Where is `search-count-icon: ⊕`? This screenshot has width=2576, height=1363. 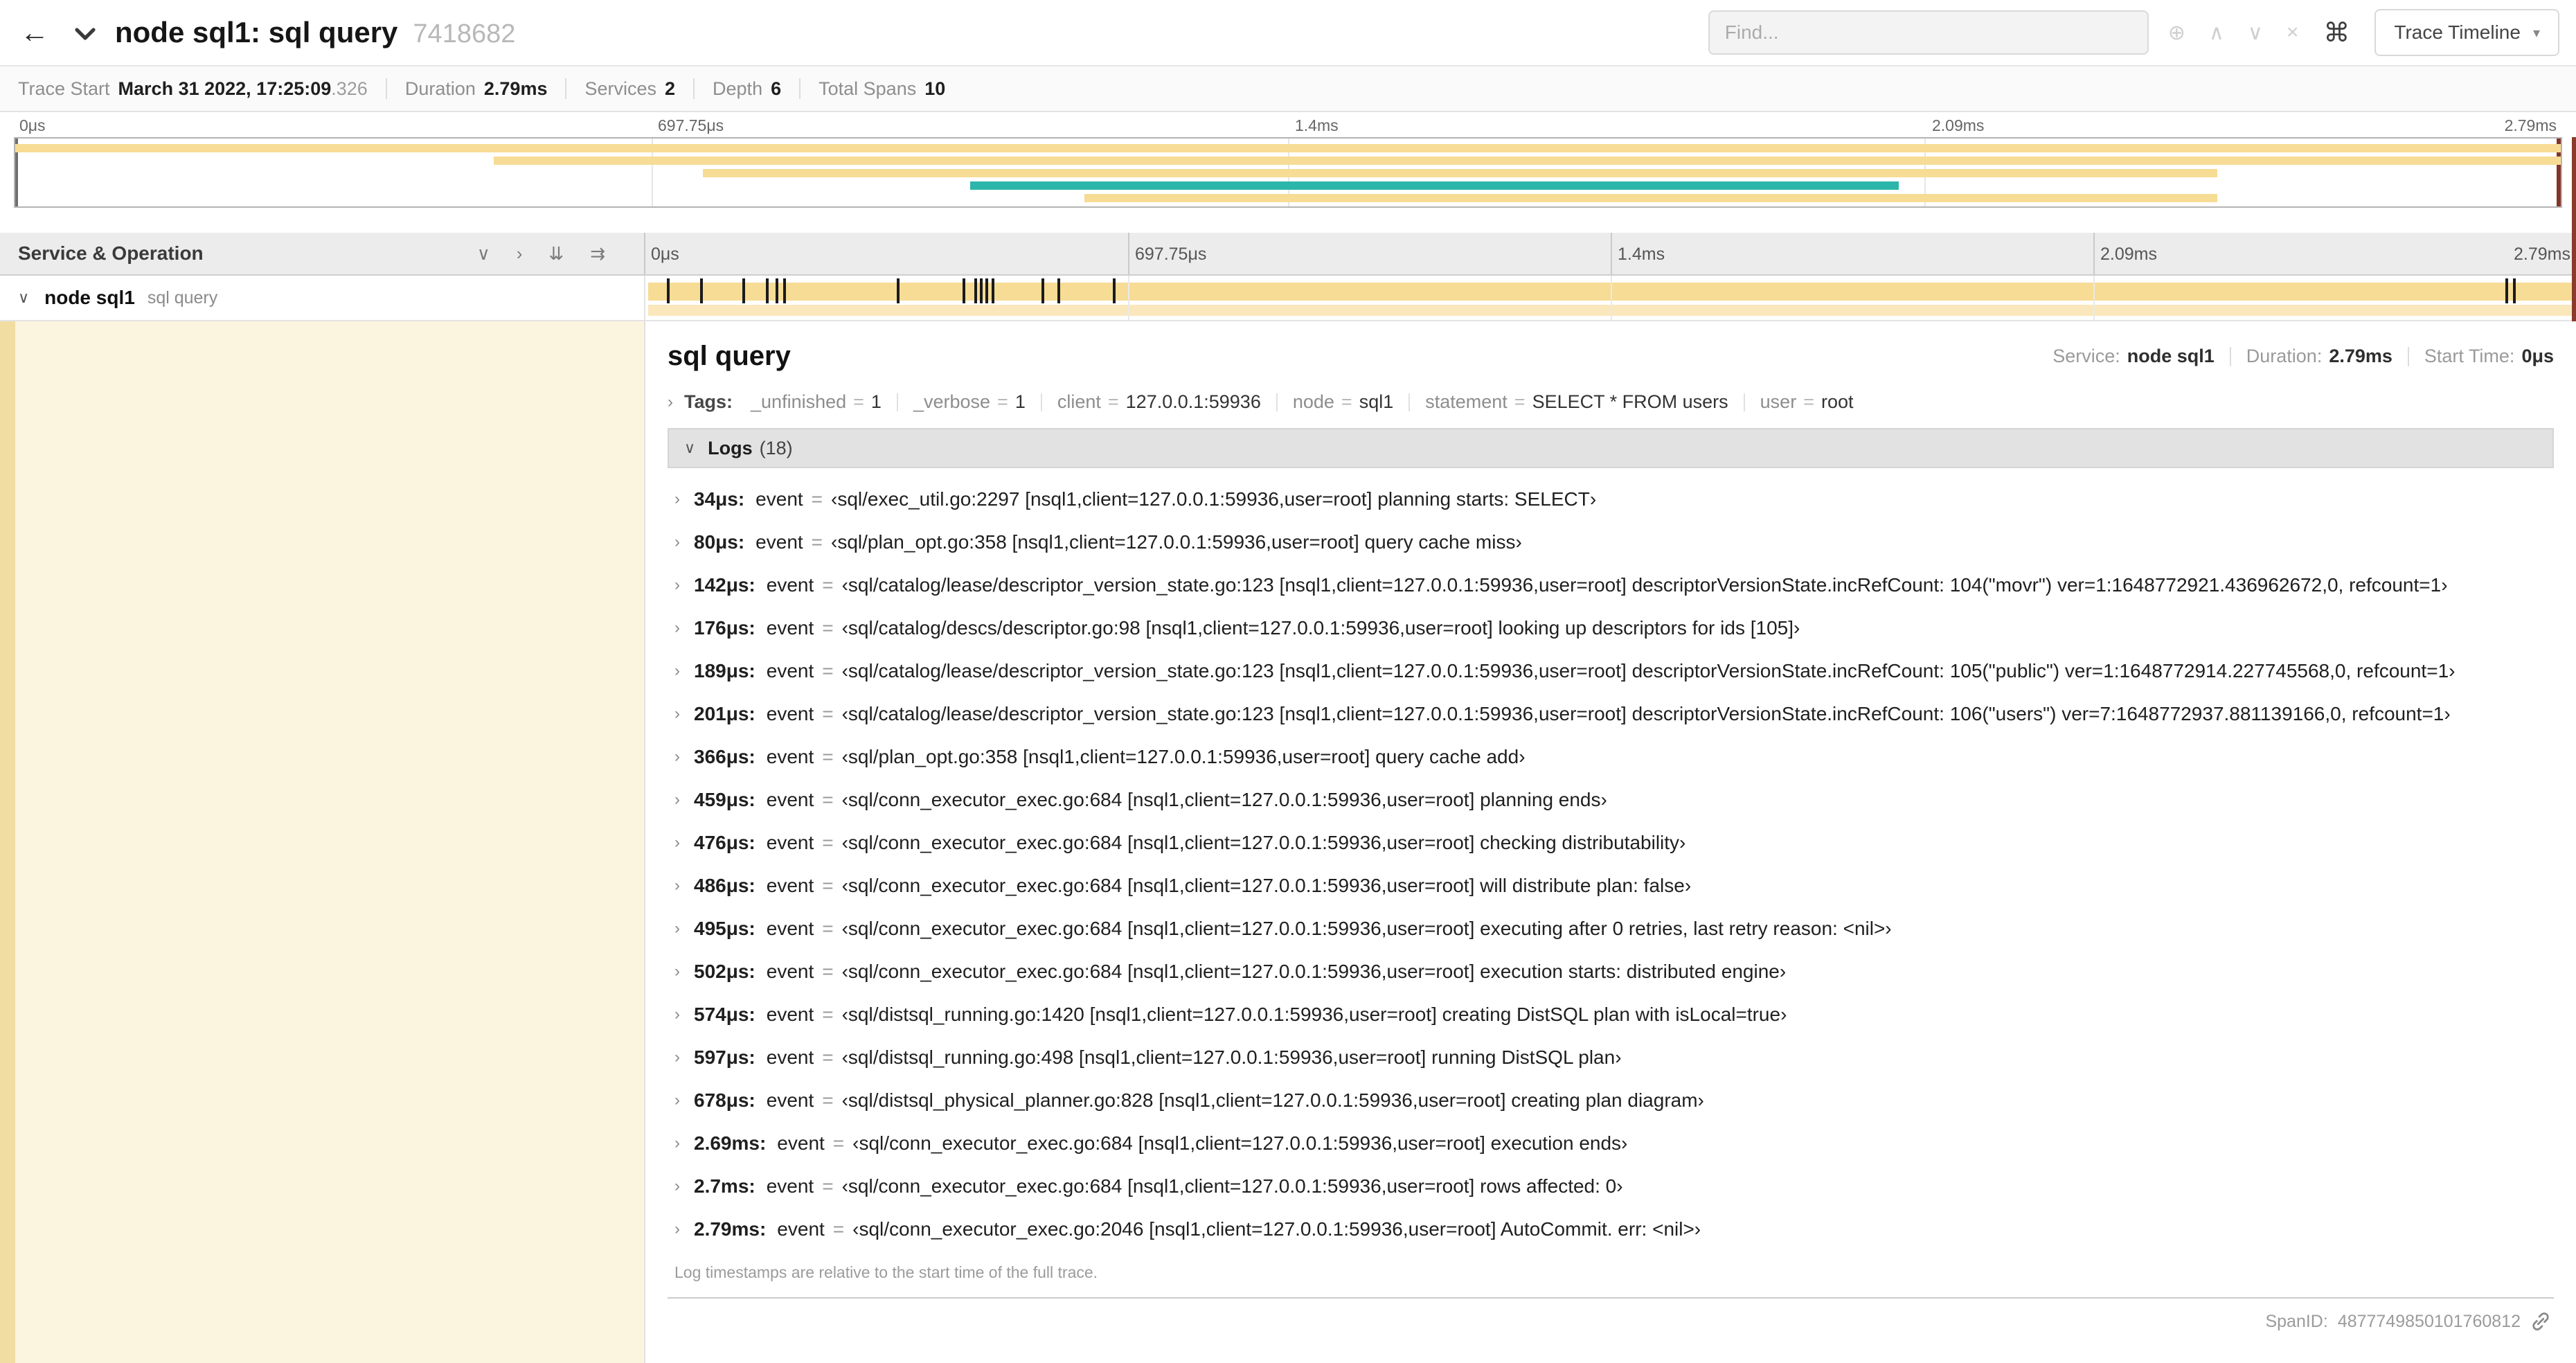
search-count-icon: ⊕ is located at coordinates (2176, 33).